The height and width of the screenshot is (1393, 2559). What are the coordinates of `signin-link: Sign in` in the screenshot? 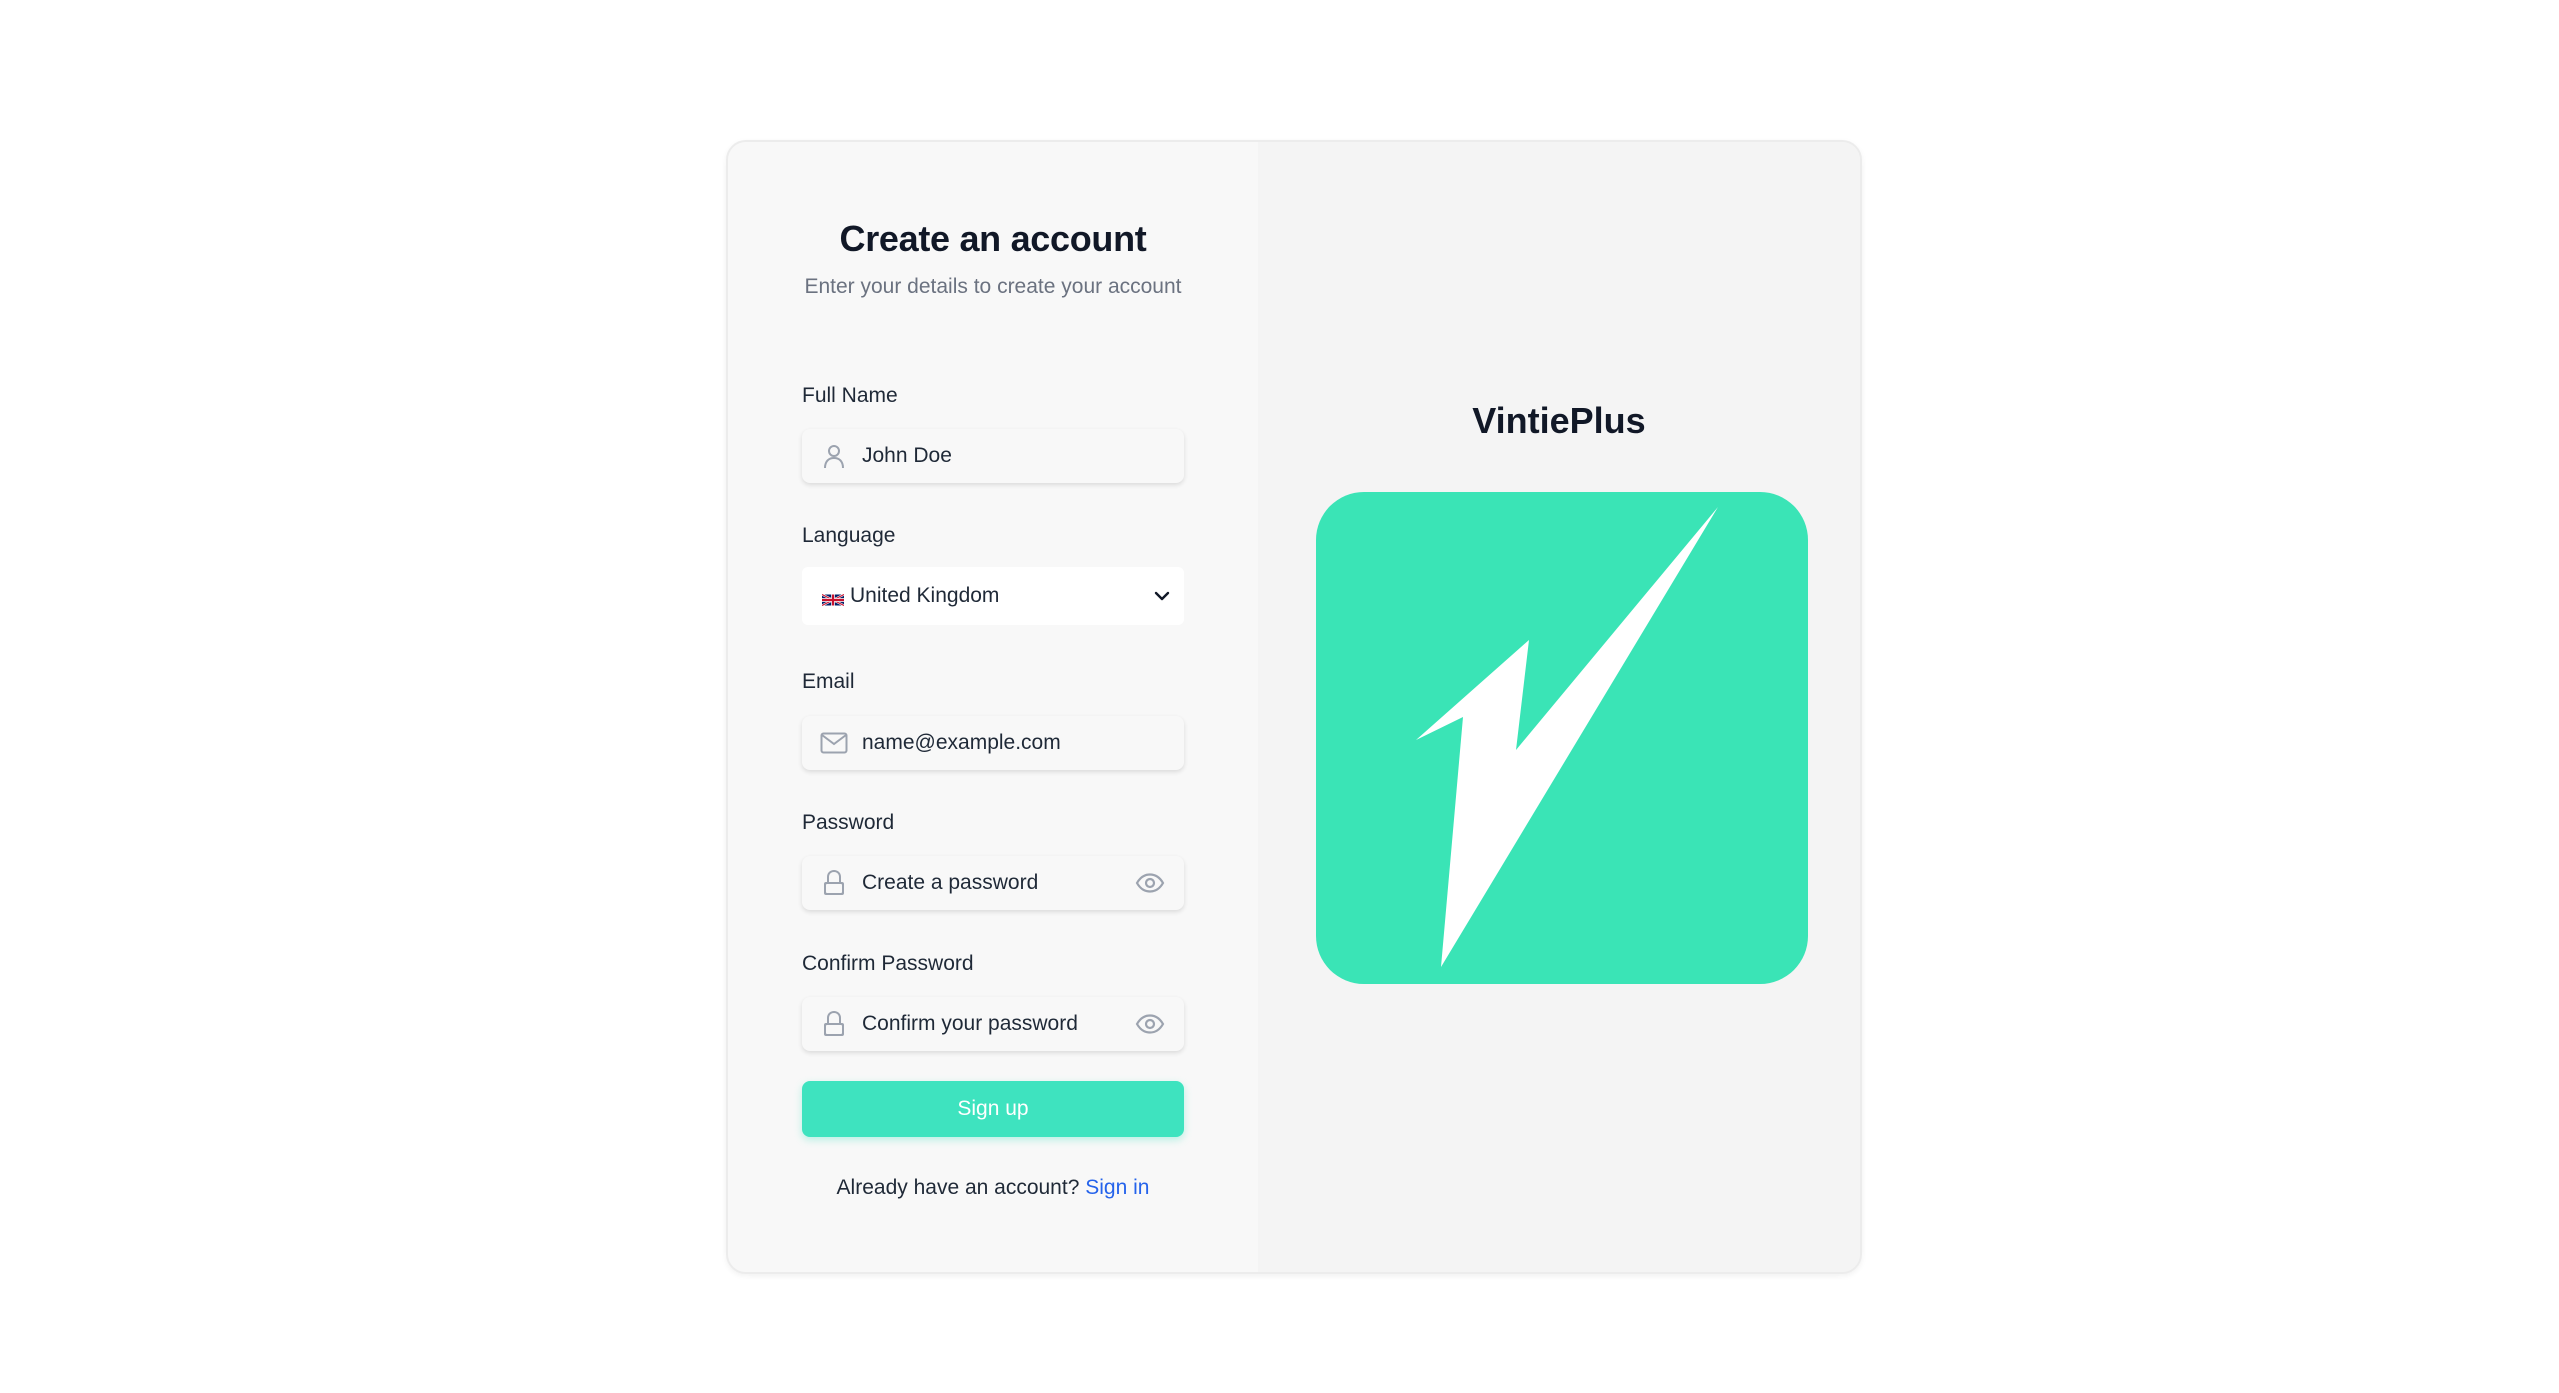 It's located at (1117, 1187).